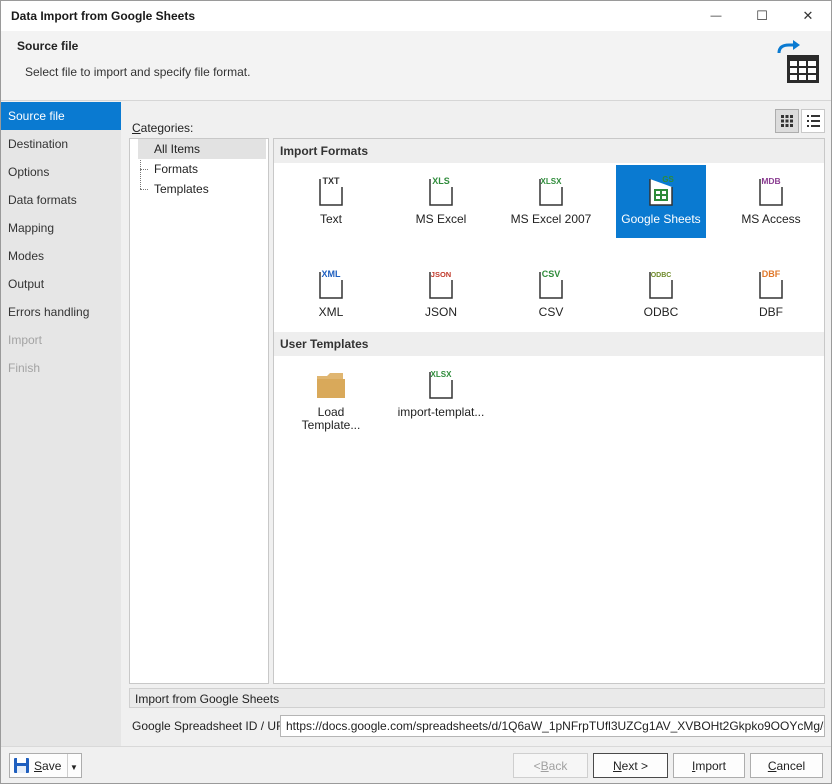 The image size is (832, 784). Describe the element at coordinates (661, 190) in the screenshot. I see `google-sheets-file-icon: GS` at that location.